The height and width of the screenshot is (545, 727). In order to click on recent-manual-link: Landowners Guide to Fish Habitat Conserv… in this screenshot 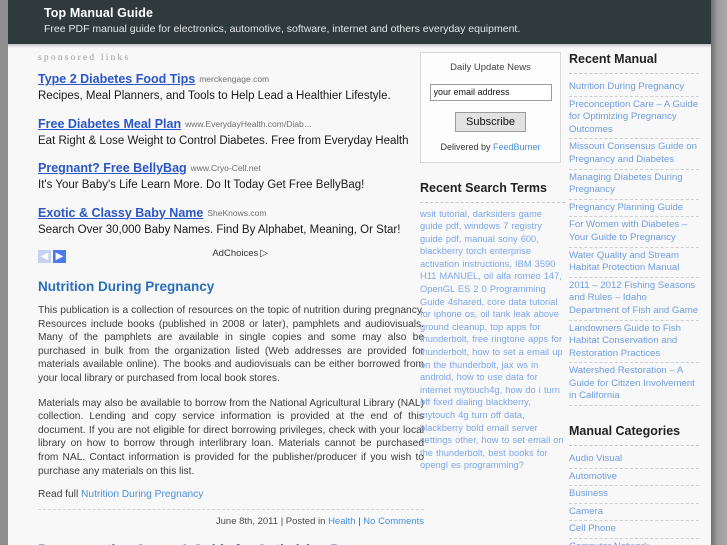, I will do `click(634, 342)`.